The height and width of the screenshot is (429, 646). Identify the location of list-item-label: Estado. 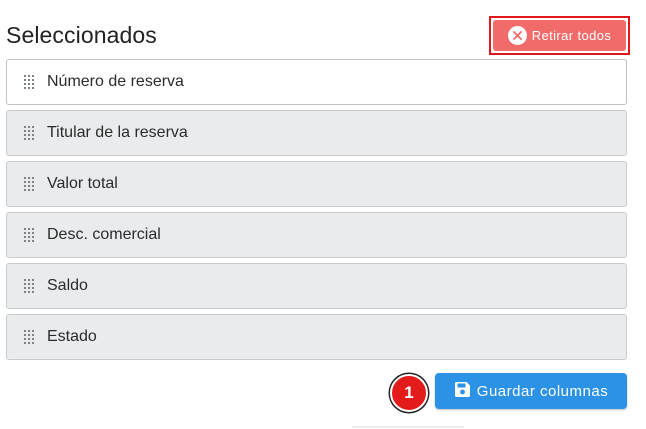
(72, 336).